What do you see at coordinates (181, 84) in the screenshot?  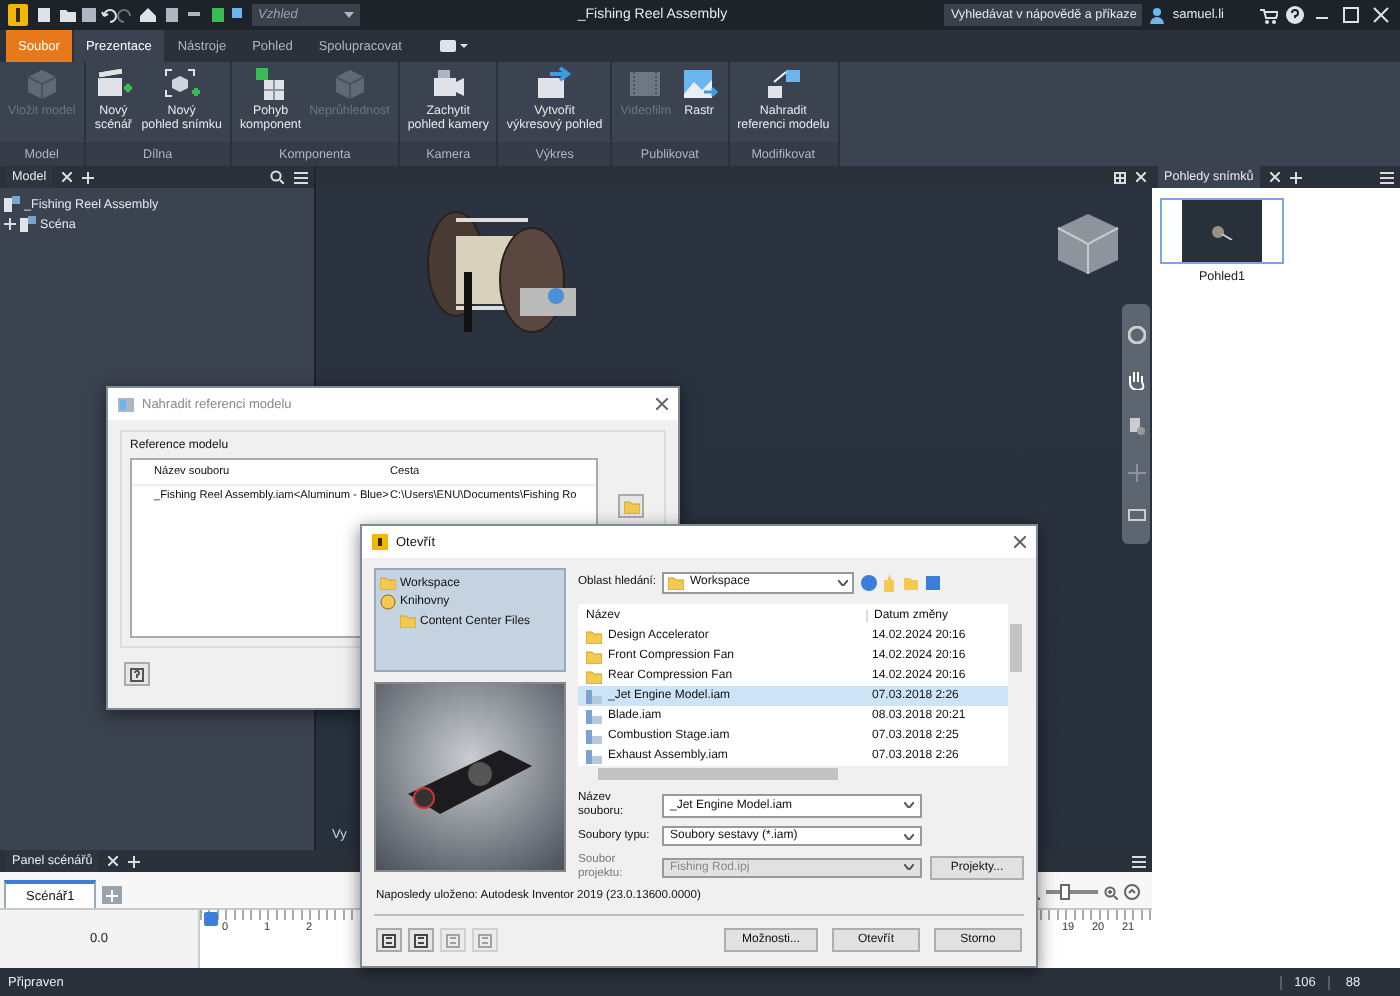 I see `frame-plus-icon` at bounding box center [181, 84].